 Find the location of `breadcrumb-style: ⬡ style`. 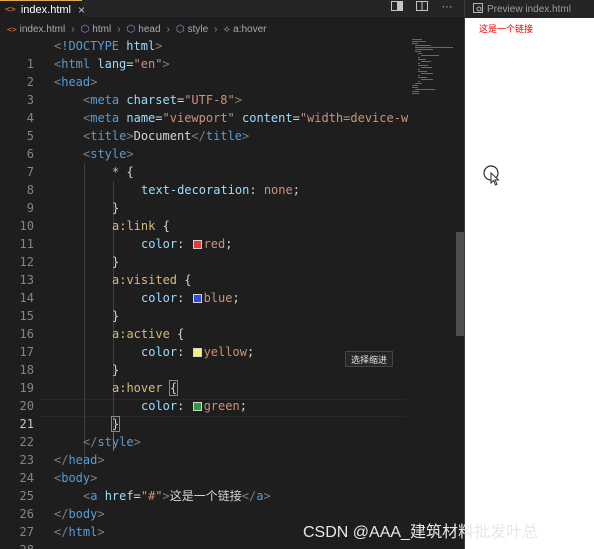

breadcrumb-style: ⬡ style is located at coordinates (192, 29).